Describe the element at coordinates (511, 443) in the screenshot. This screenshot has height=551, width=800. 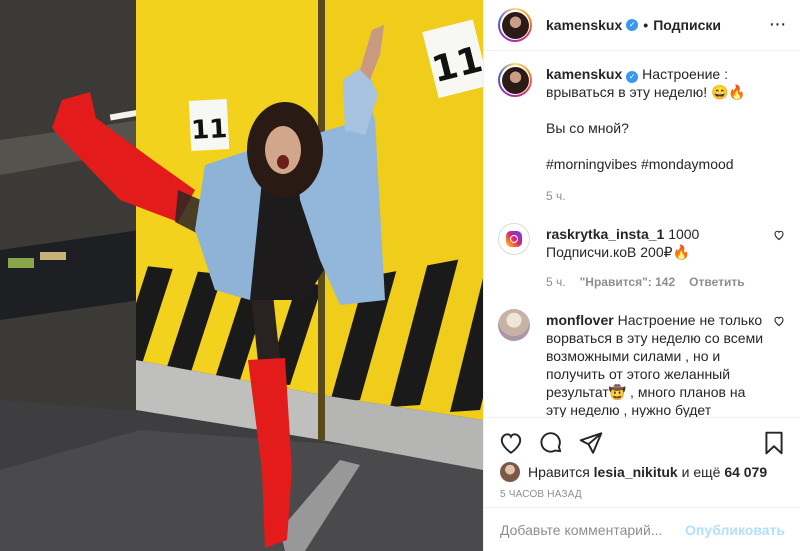
I see `heart-icon` at that location.